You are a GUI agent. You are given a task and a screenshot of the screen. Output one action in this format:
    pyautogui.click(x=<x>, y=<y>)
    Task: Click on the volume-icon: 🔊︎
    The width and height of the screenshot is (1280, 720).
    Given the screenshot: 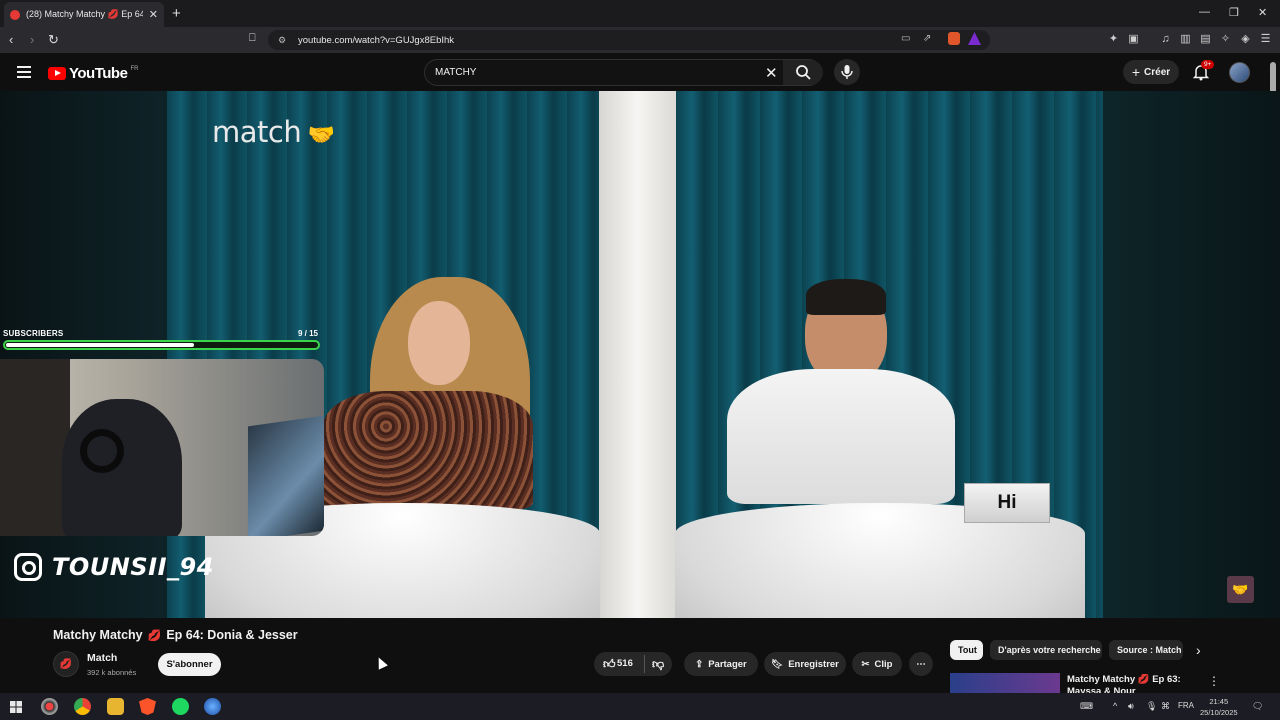 What is the action you would take?
    pyautogui.click(x=1131, y=706)
    